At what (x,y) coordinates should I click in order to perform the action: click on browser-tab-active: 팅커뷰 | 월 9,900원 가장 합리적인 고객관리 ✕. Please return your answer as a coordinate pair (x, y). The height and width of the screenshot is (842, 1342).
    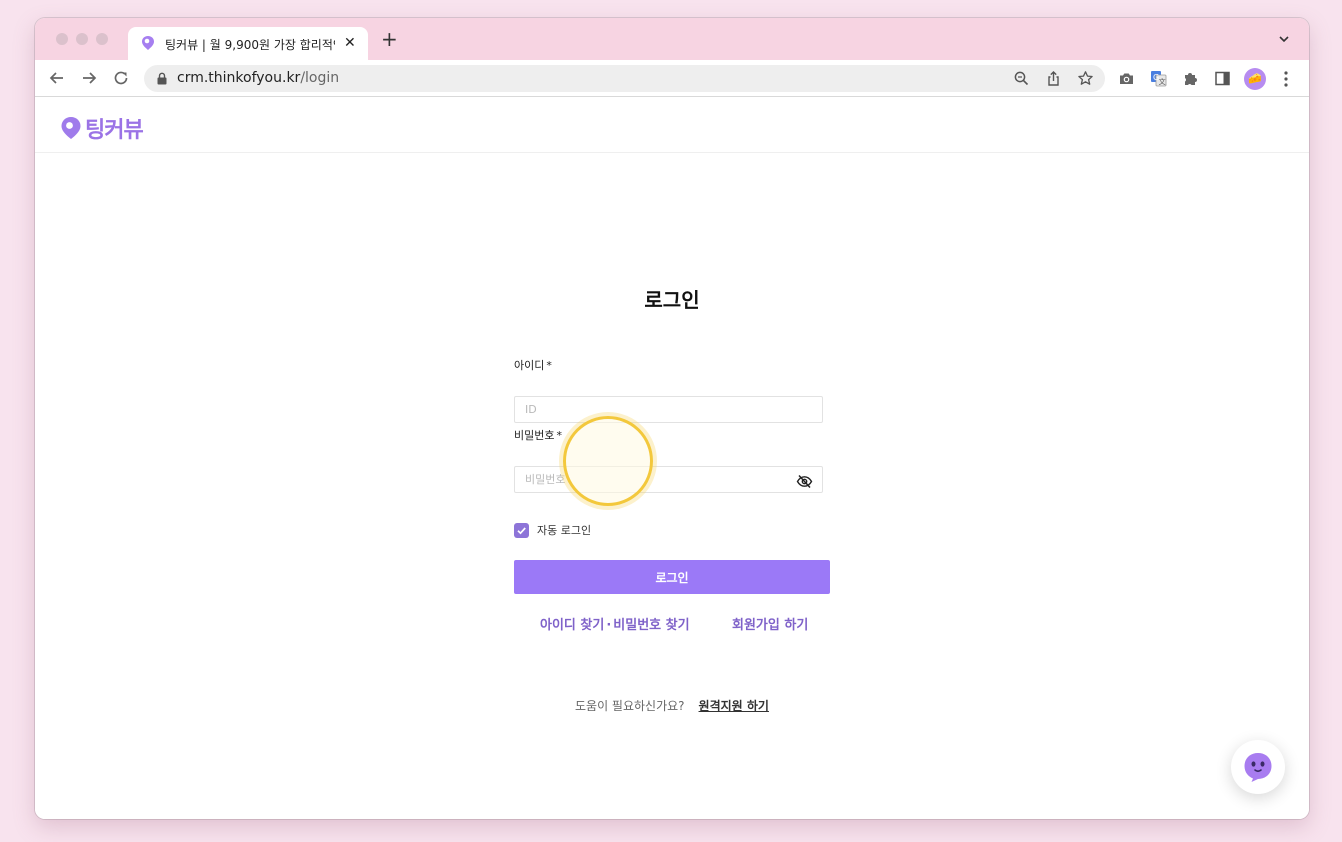
    Looking at the image, I should click on (248, 43).